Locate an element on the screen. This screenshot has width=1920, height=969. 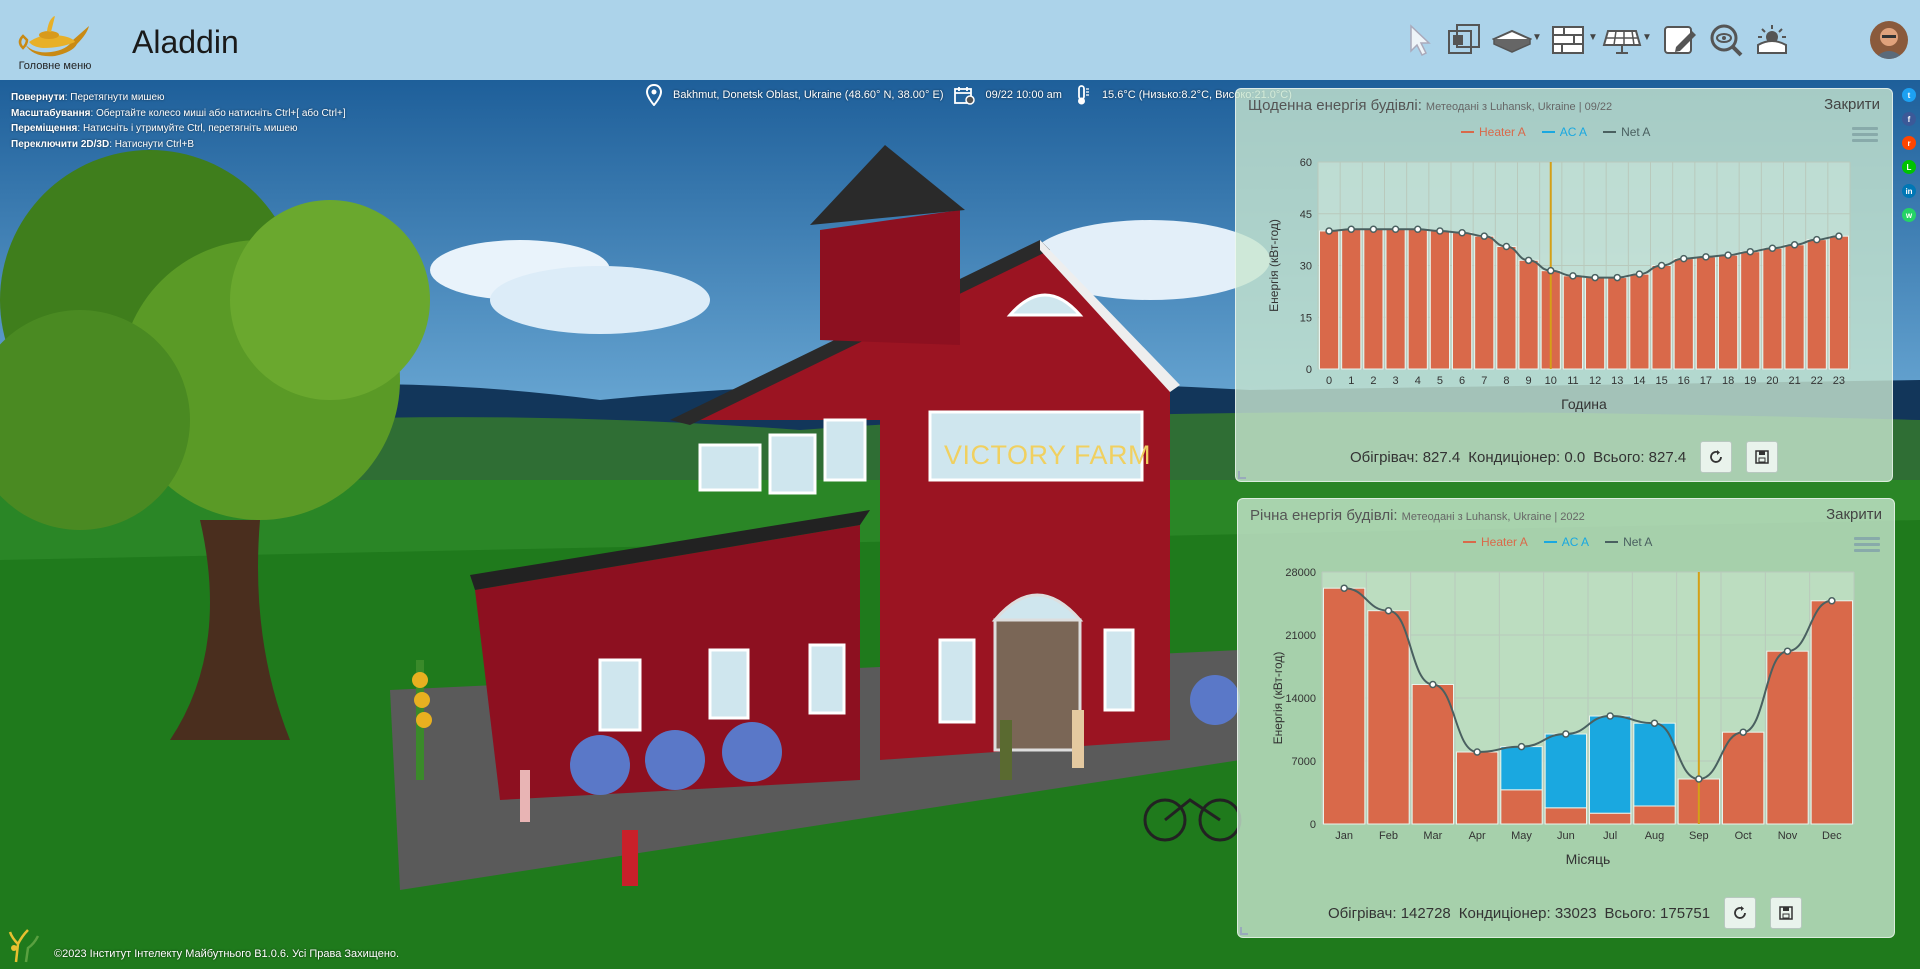
edit-note-tool-button is located at coordinates (1680, 40).